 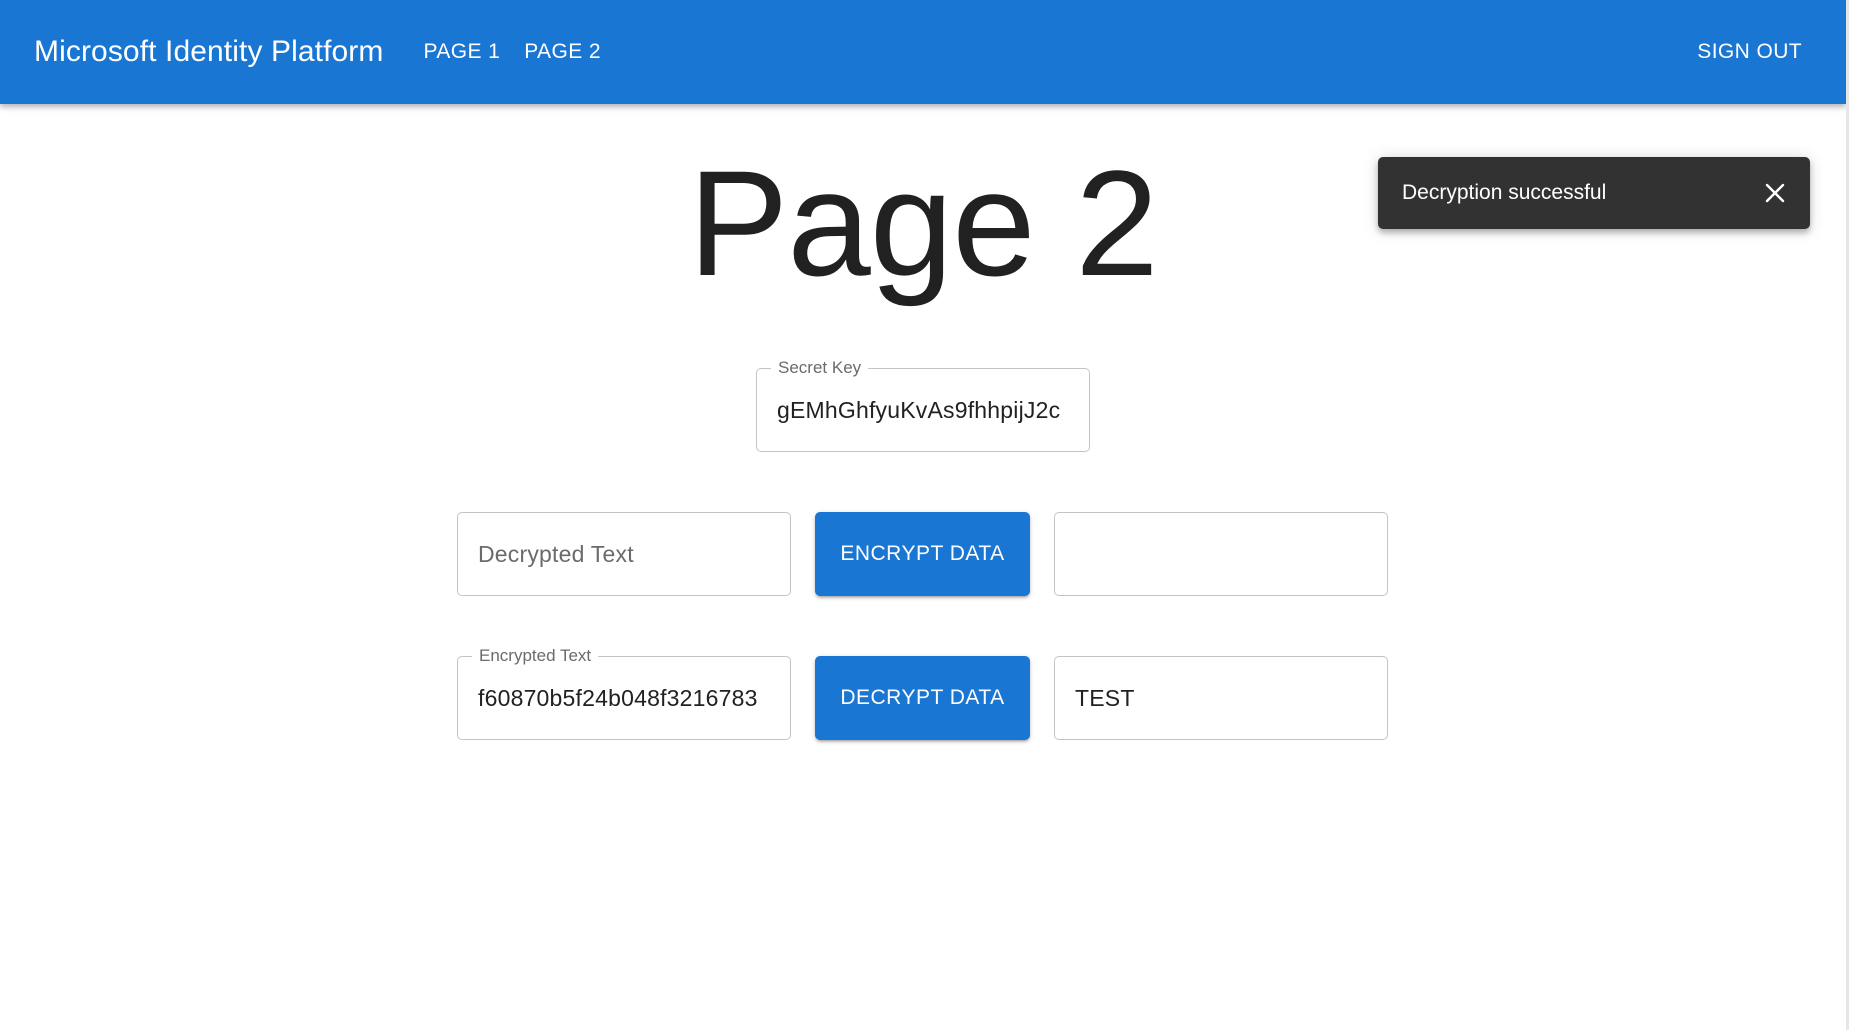 What do you see at coordinates (562, 52) in the screenshot?
I see `nav-page-2-button: PAGE 2` at bounding box center [562, 52].